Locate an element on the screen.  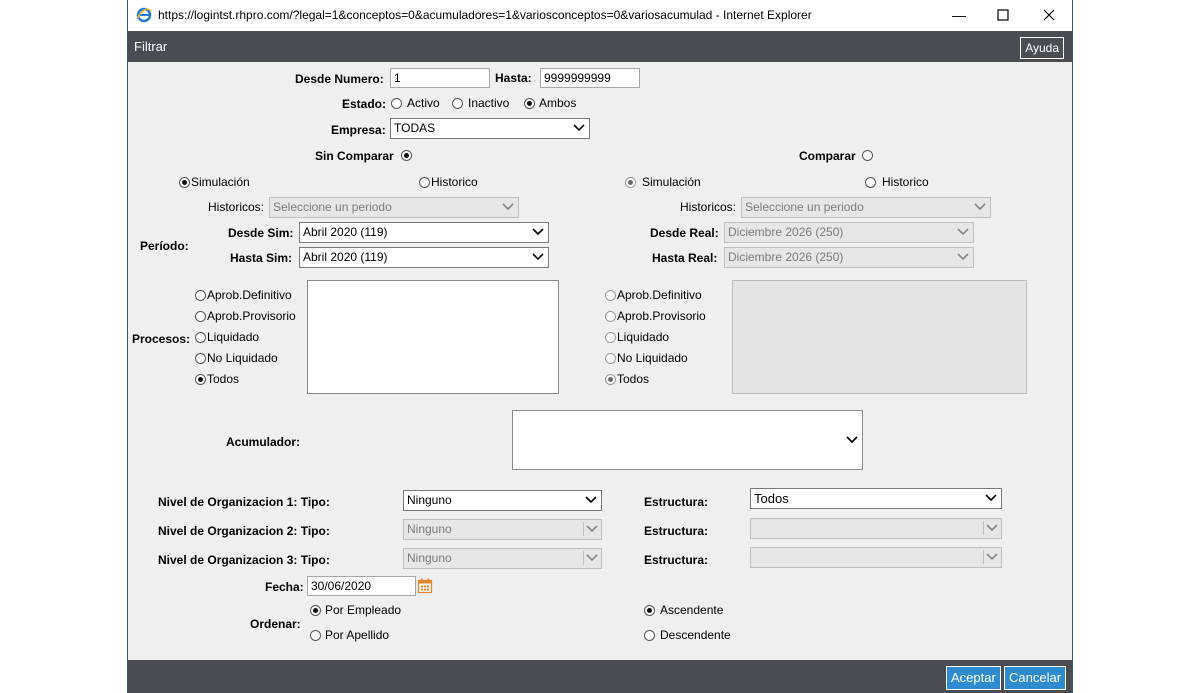
estado-inactivo-radio is located at coordinates (457, 103).